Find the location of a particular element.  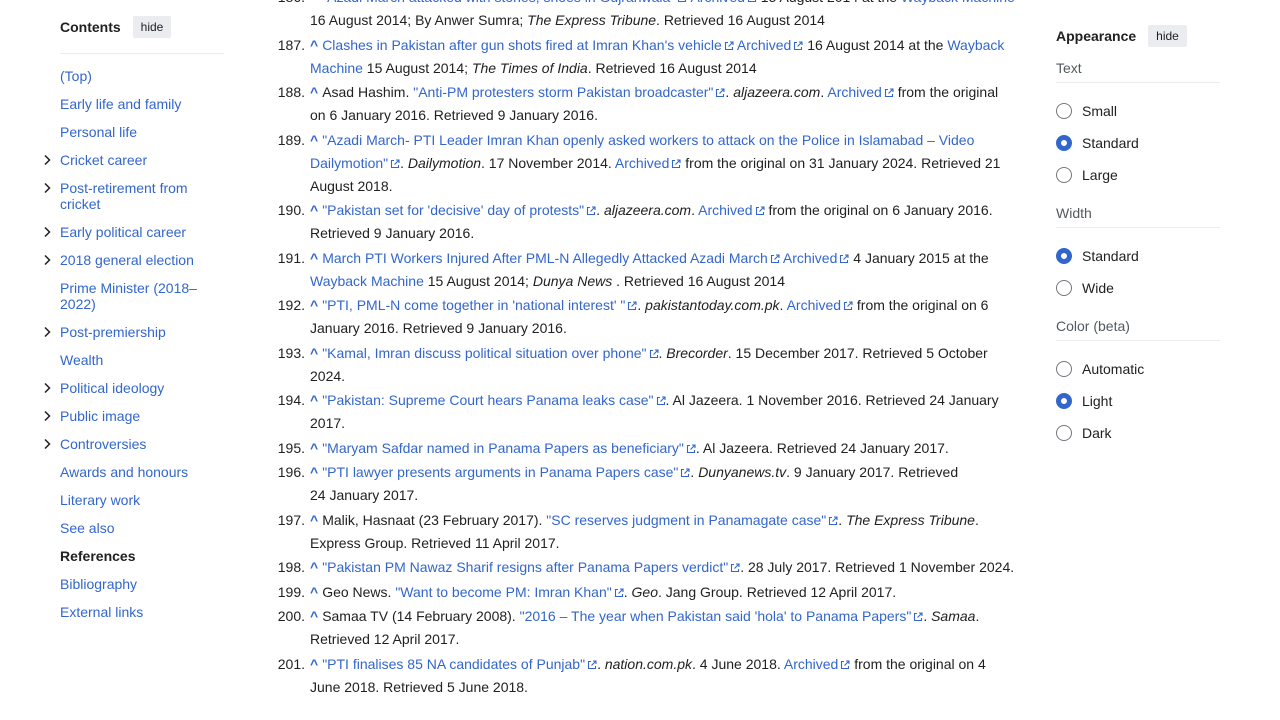

external-link-icon is located at coordinates (760, 211).